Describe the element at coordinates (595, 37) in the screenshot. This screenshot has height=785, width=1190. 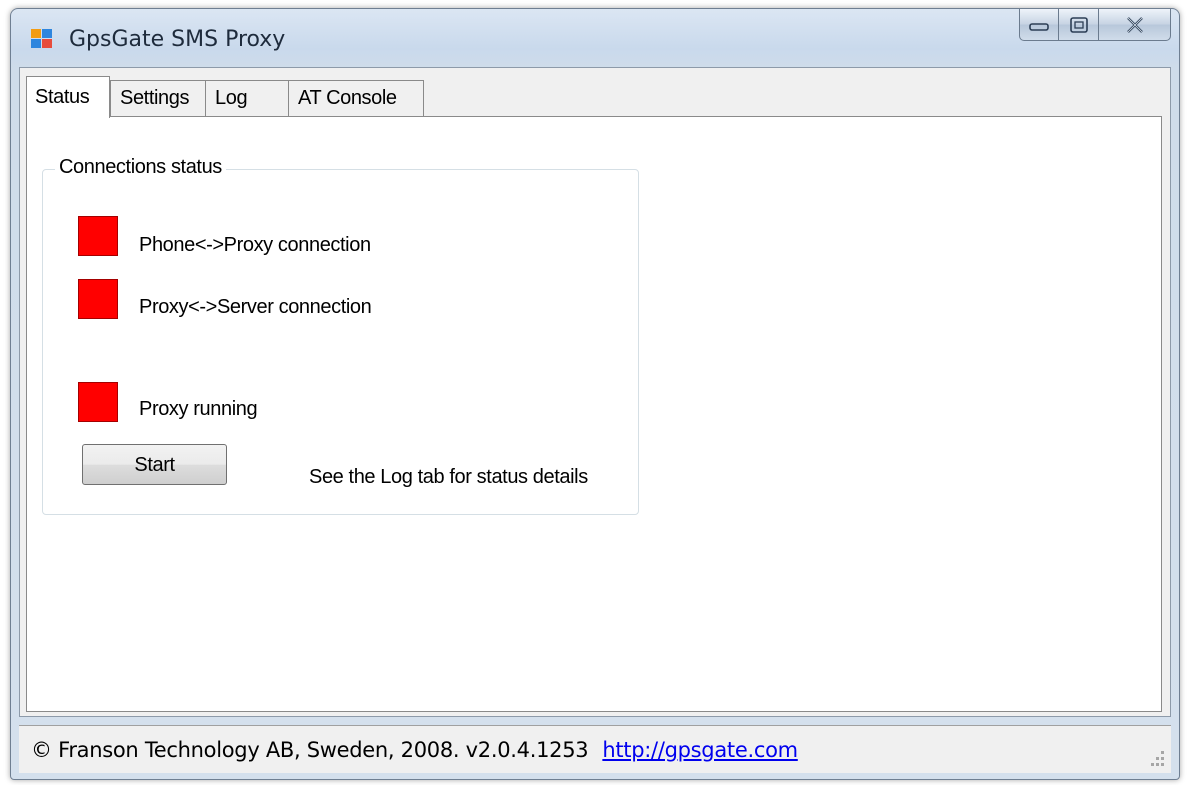
I see `title-bar: GpsGate SMS Proxy` at that location.